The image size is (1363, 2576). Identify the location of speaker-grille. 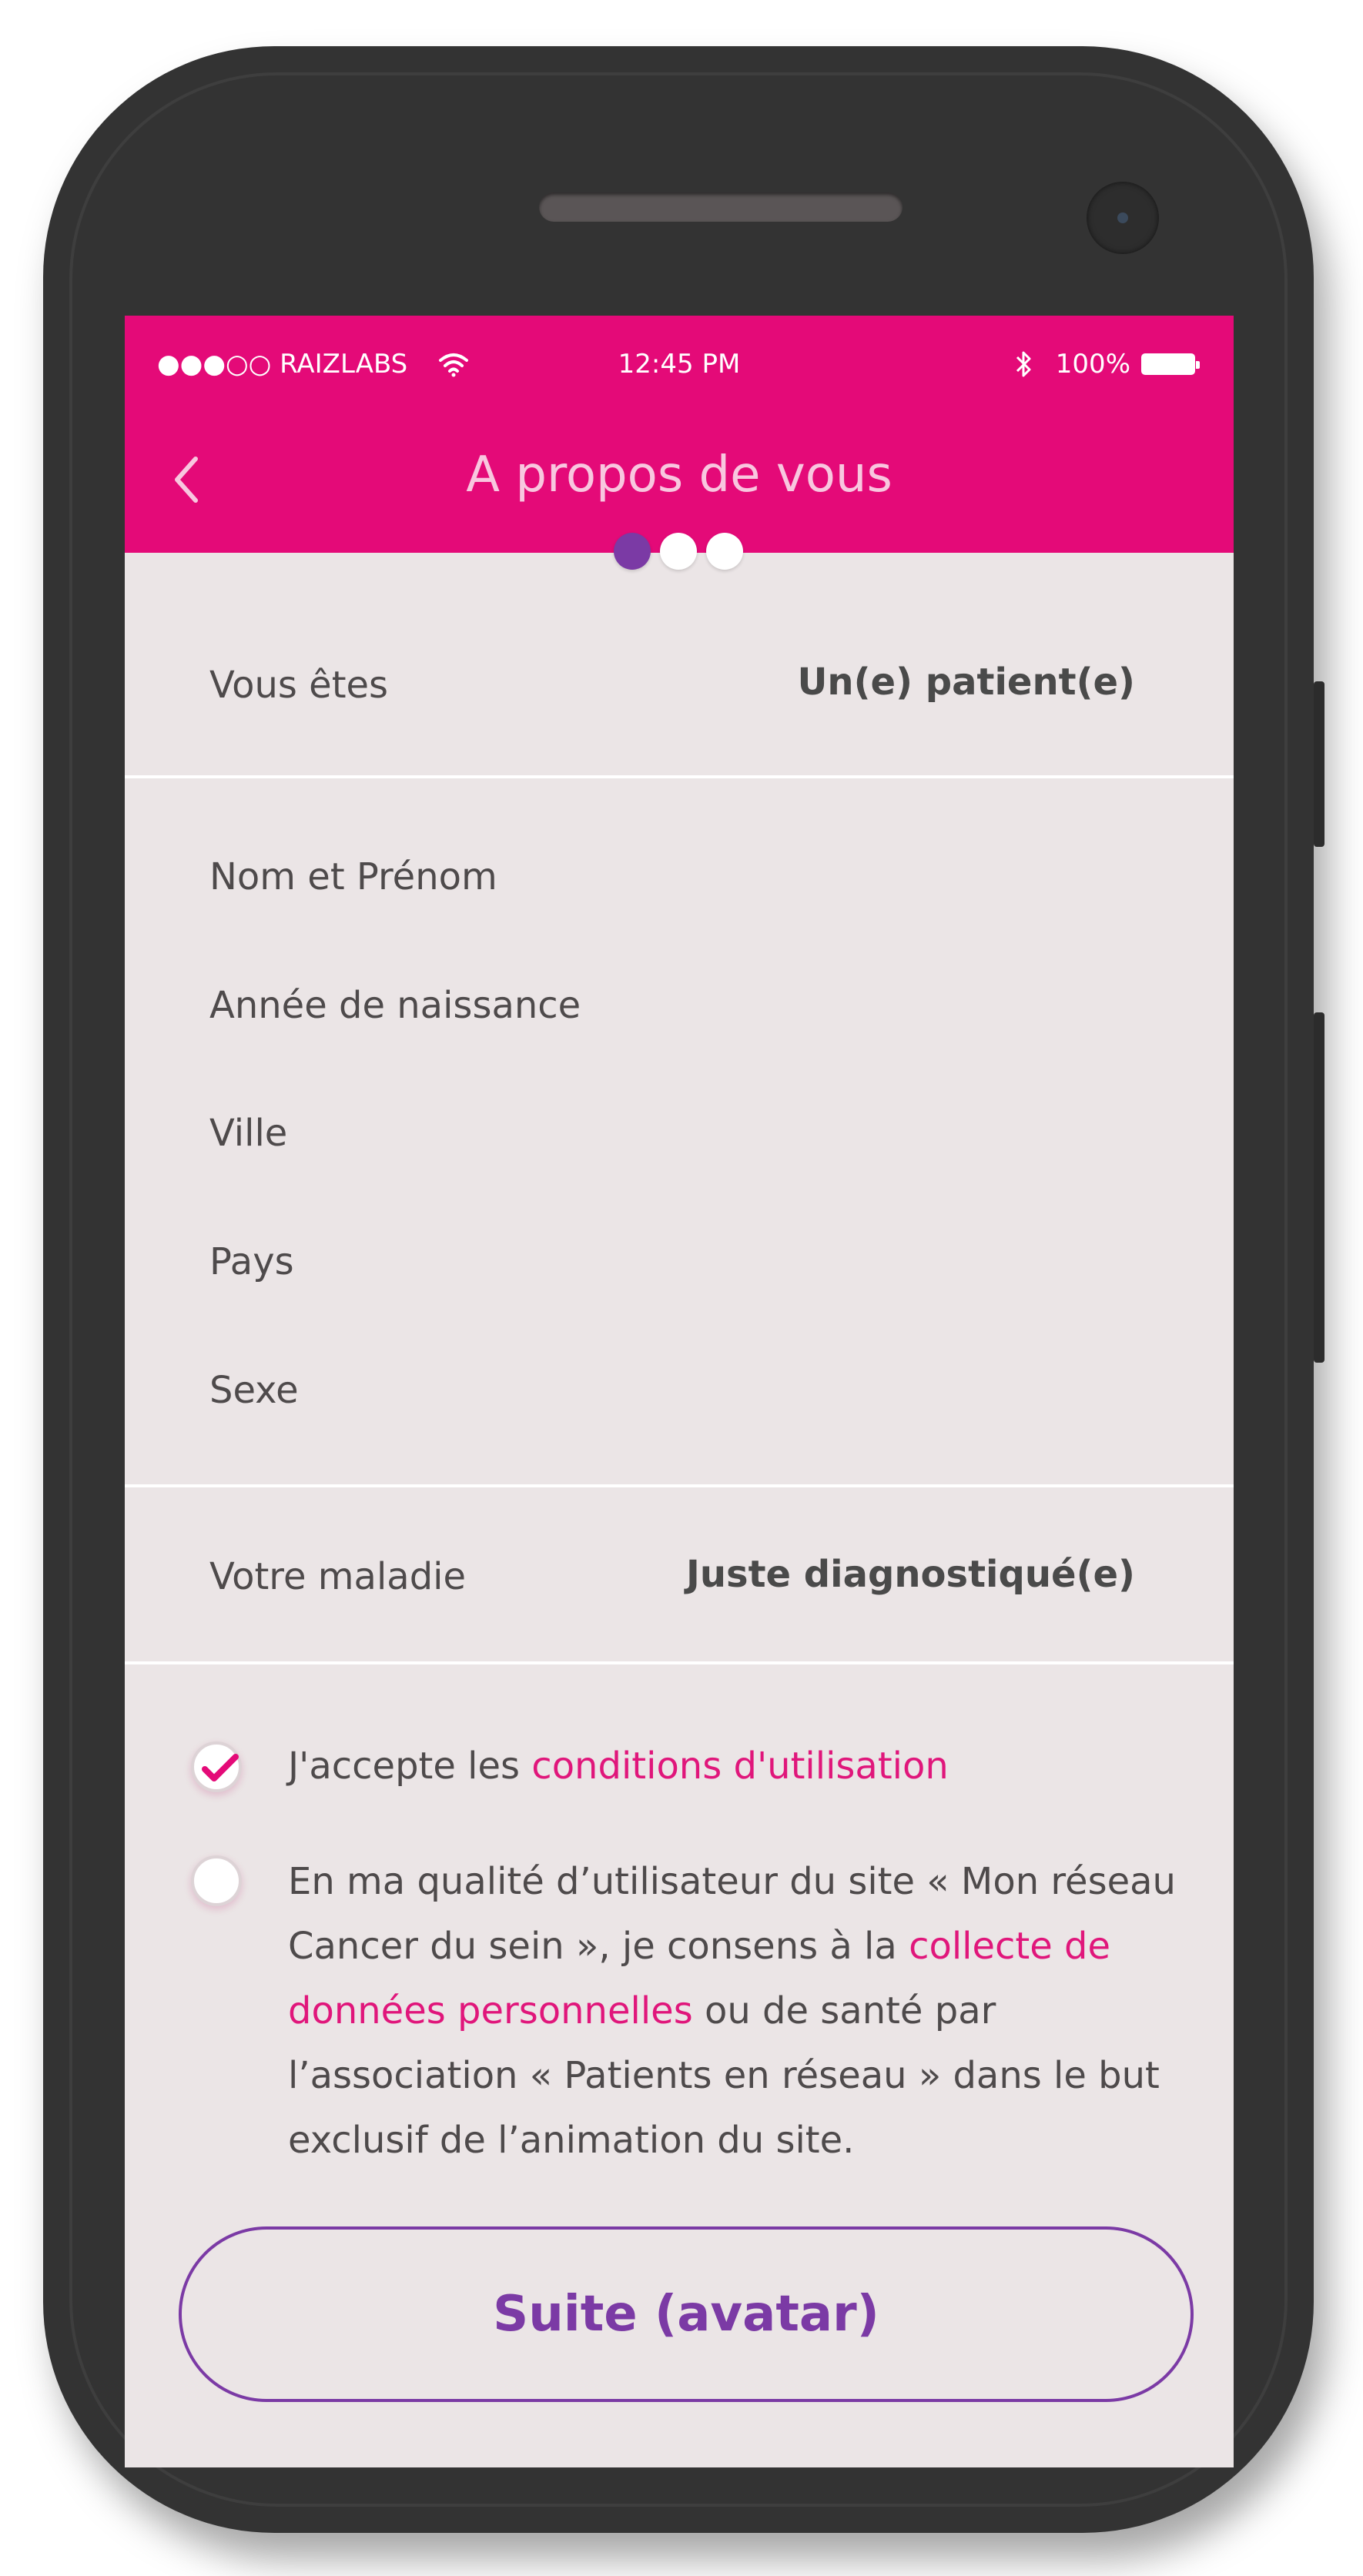
(721, 207).